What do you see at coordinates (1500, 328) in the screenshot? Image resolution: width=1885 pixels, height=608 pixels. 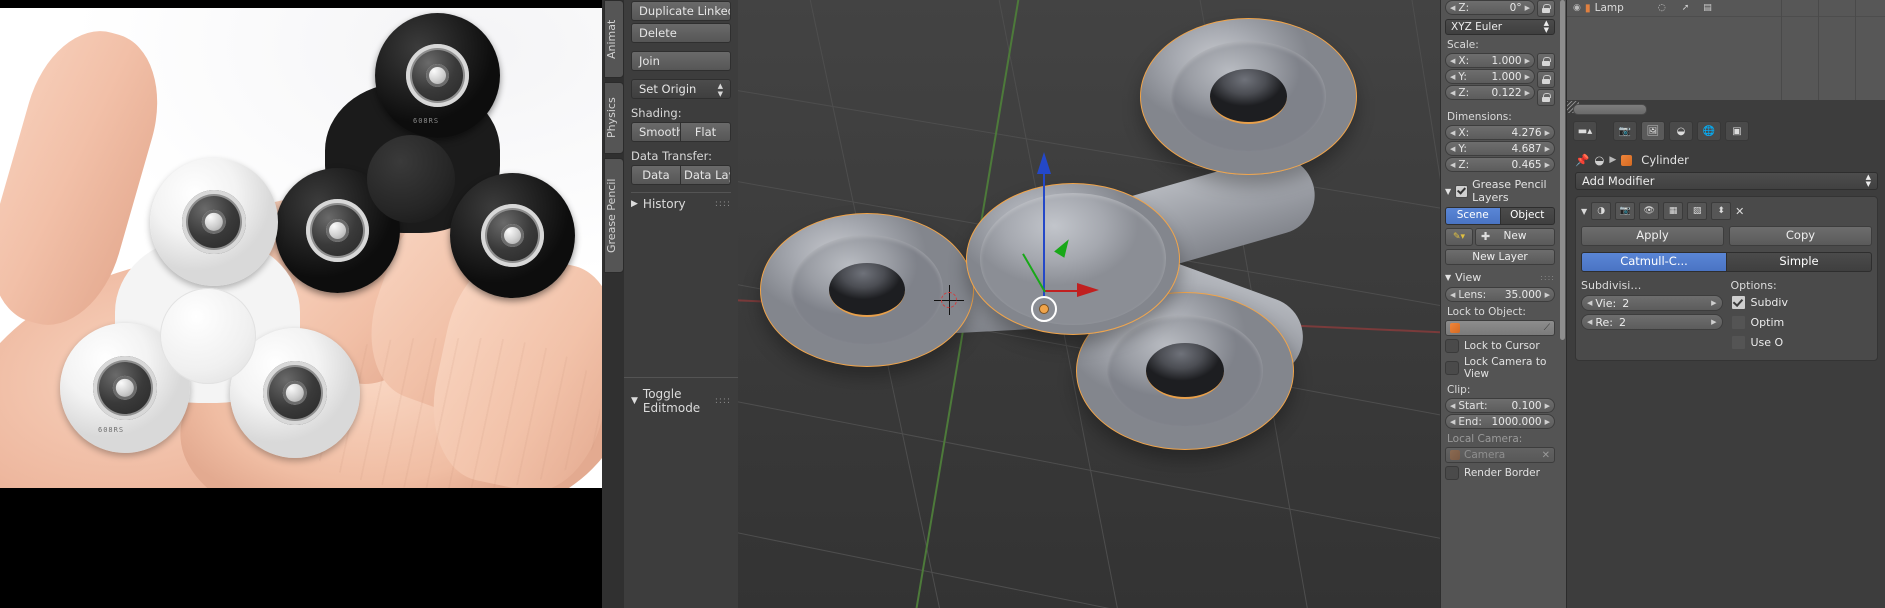 I see `lock-to-object-field: ⟋` at bounding box center [1500, 328].